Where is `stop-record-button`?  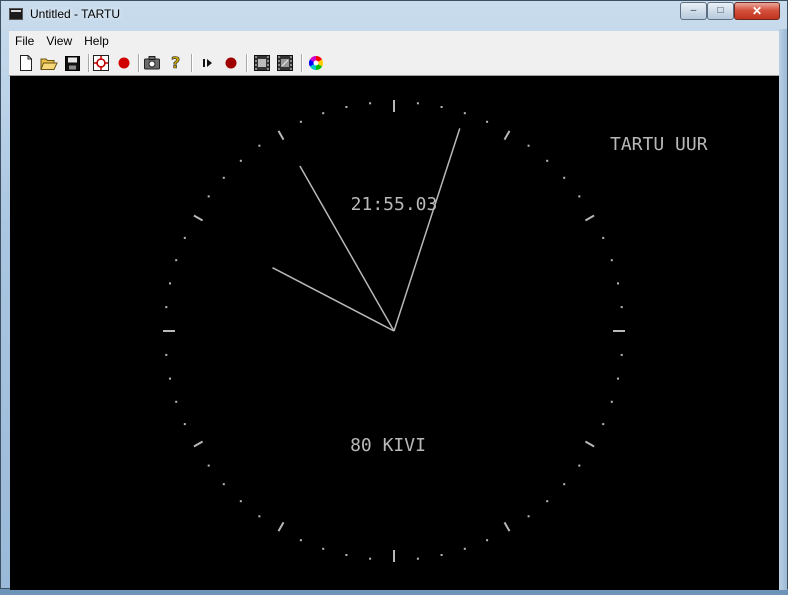
stop-record-button is located at coordinates (231, 63).